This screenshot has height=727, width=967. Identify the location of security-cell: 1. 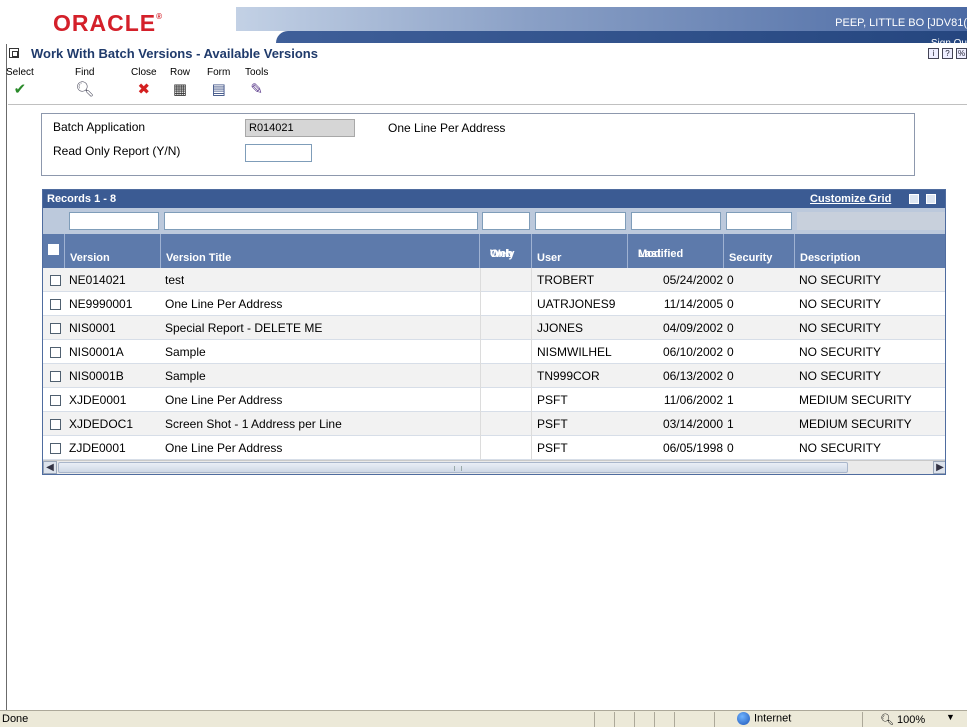
(730, 400).